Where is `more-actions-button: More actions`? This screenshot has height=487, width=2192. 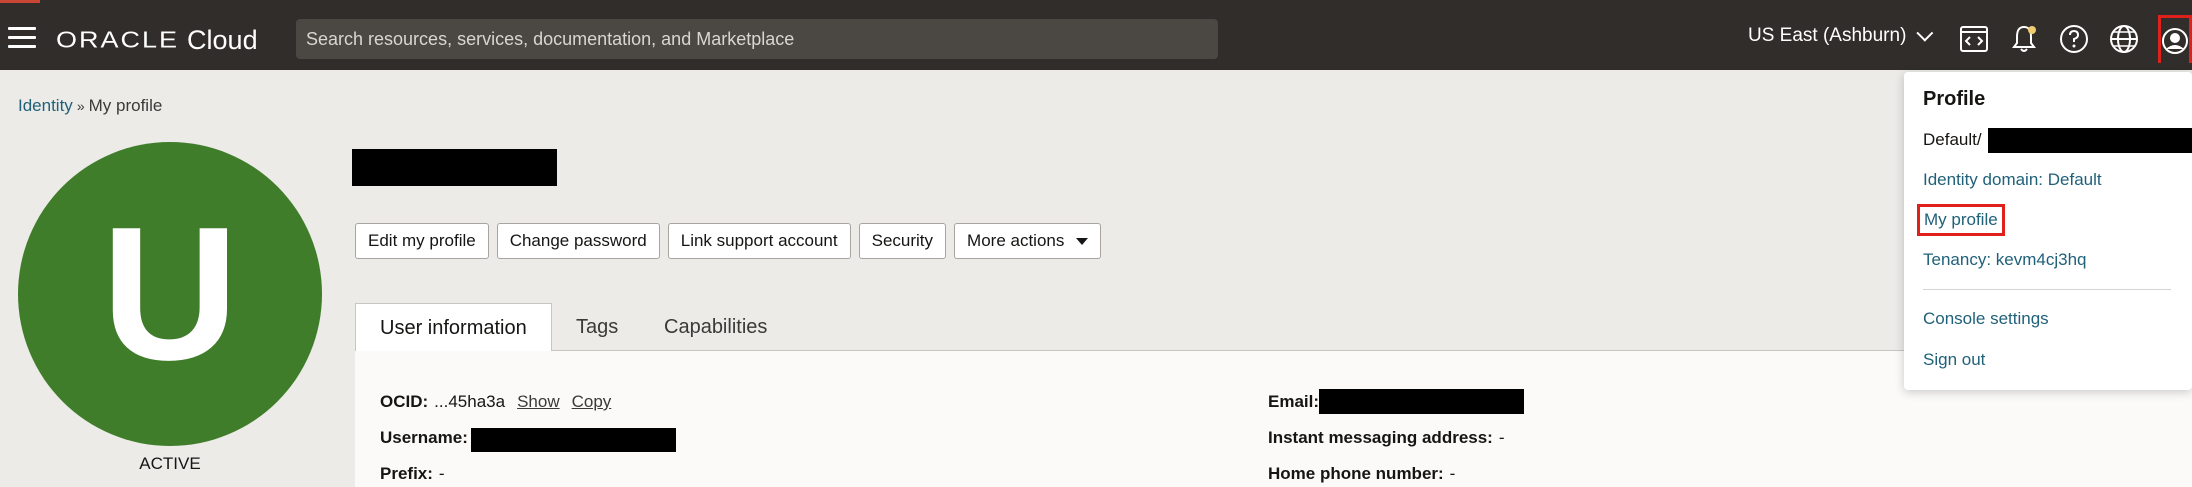 more-actions-button: More actions is located at coordinates (1028, 241).